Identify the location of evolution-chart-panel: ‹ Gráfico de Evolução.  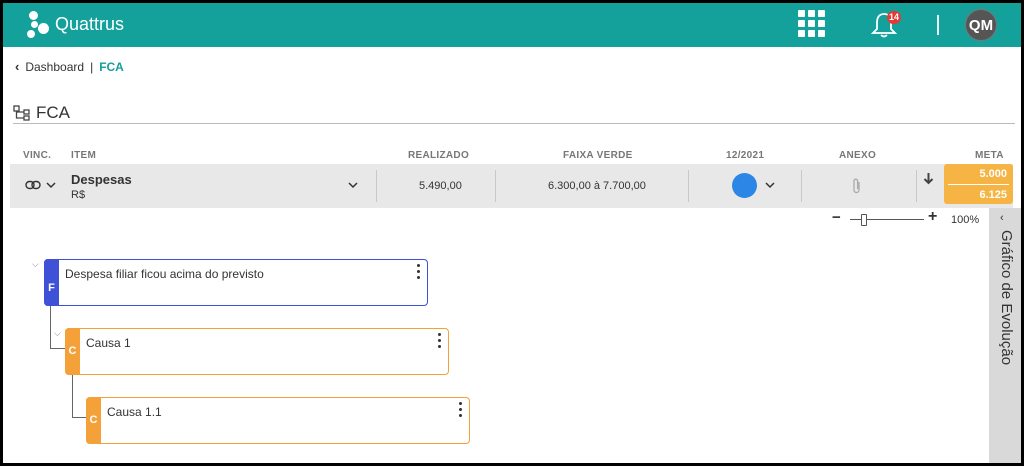
(1005, 335).